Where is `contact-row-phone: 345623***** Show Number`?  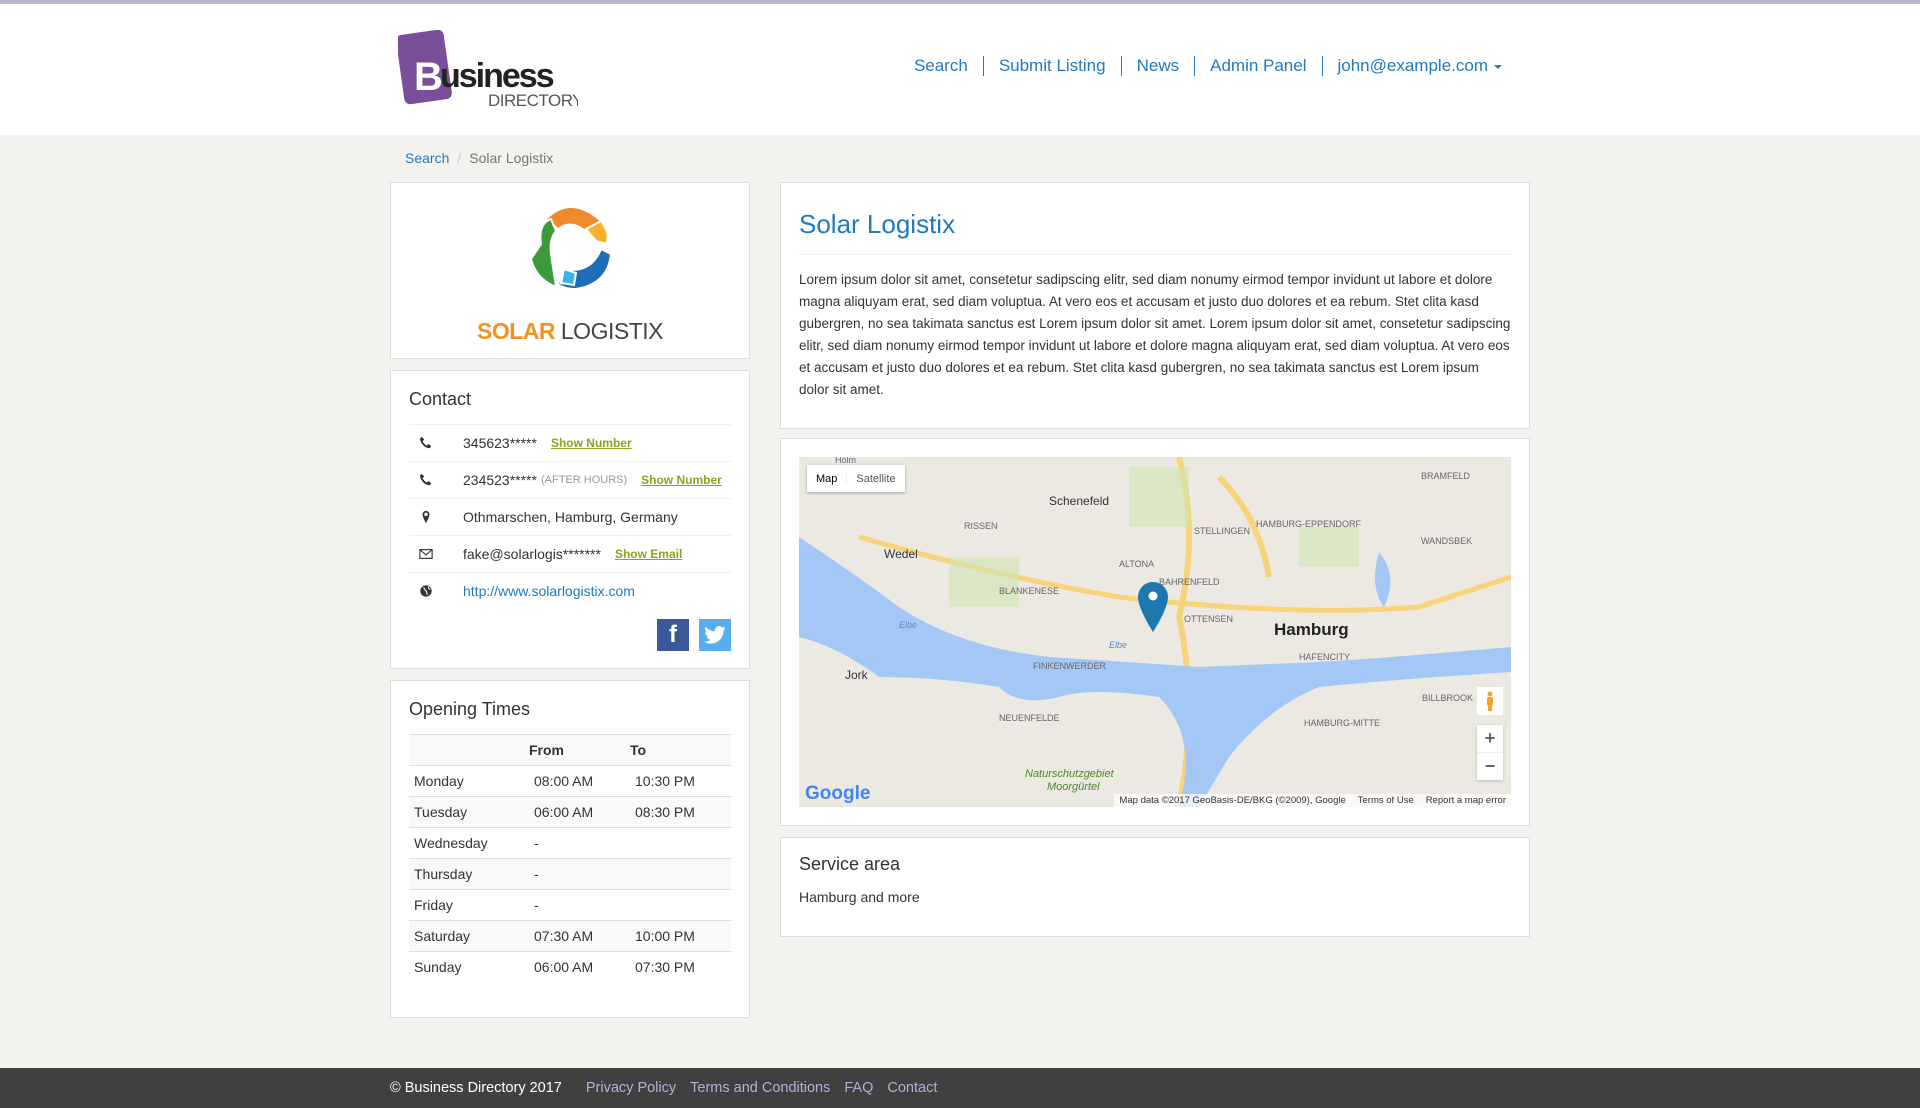 contact-row-phone: 345623***** Show Number is located at coordinates (570, 442).